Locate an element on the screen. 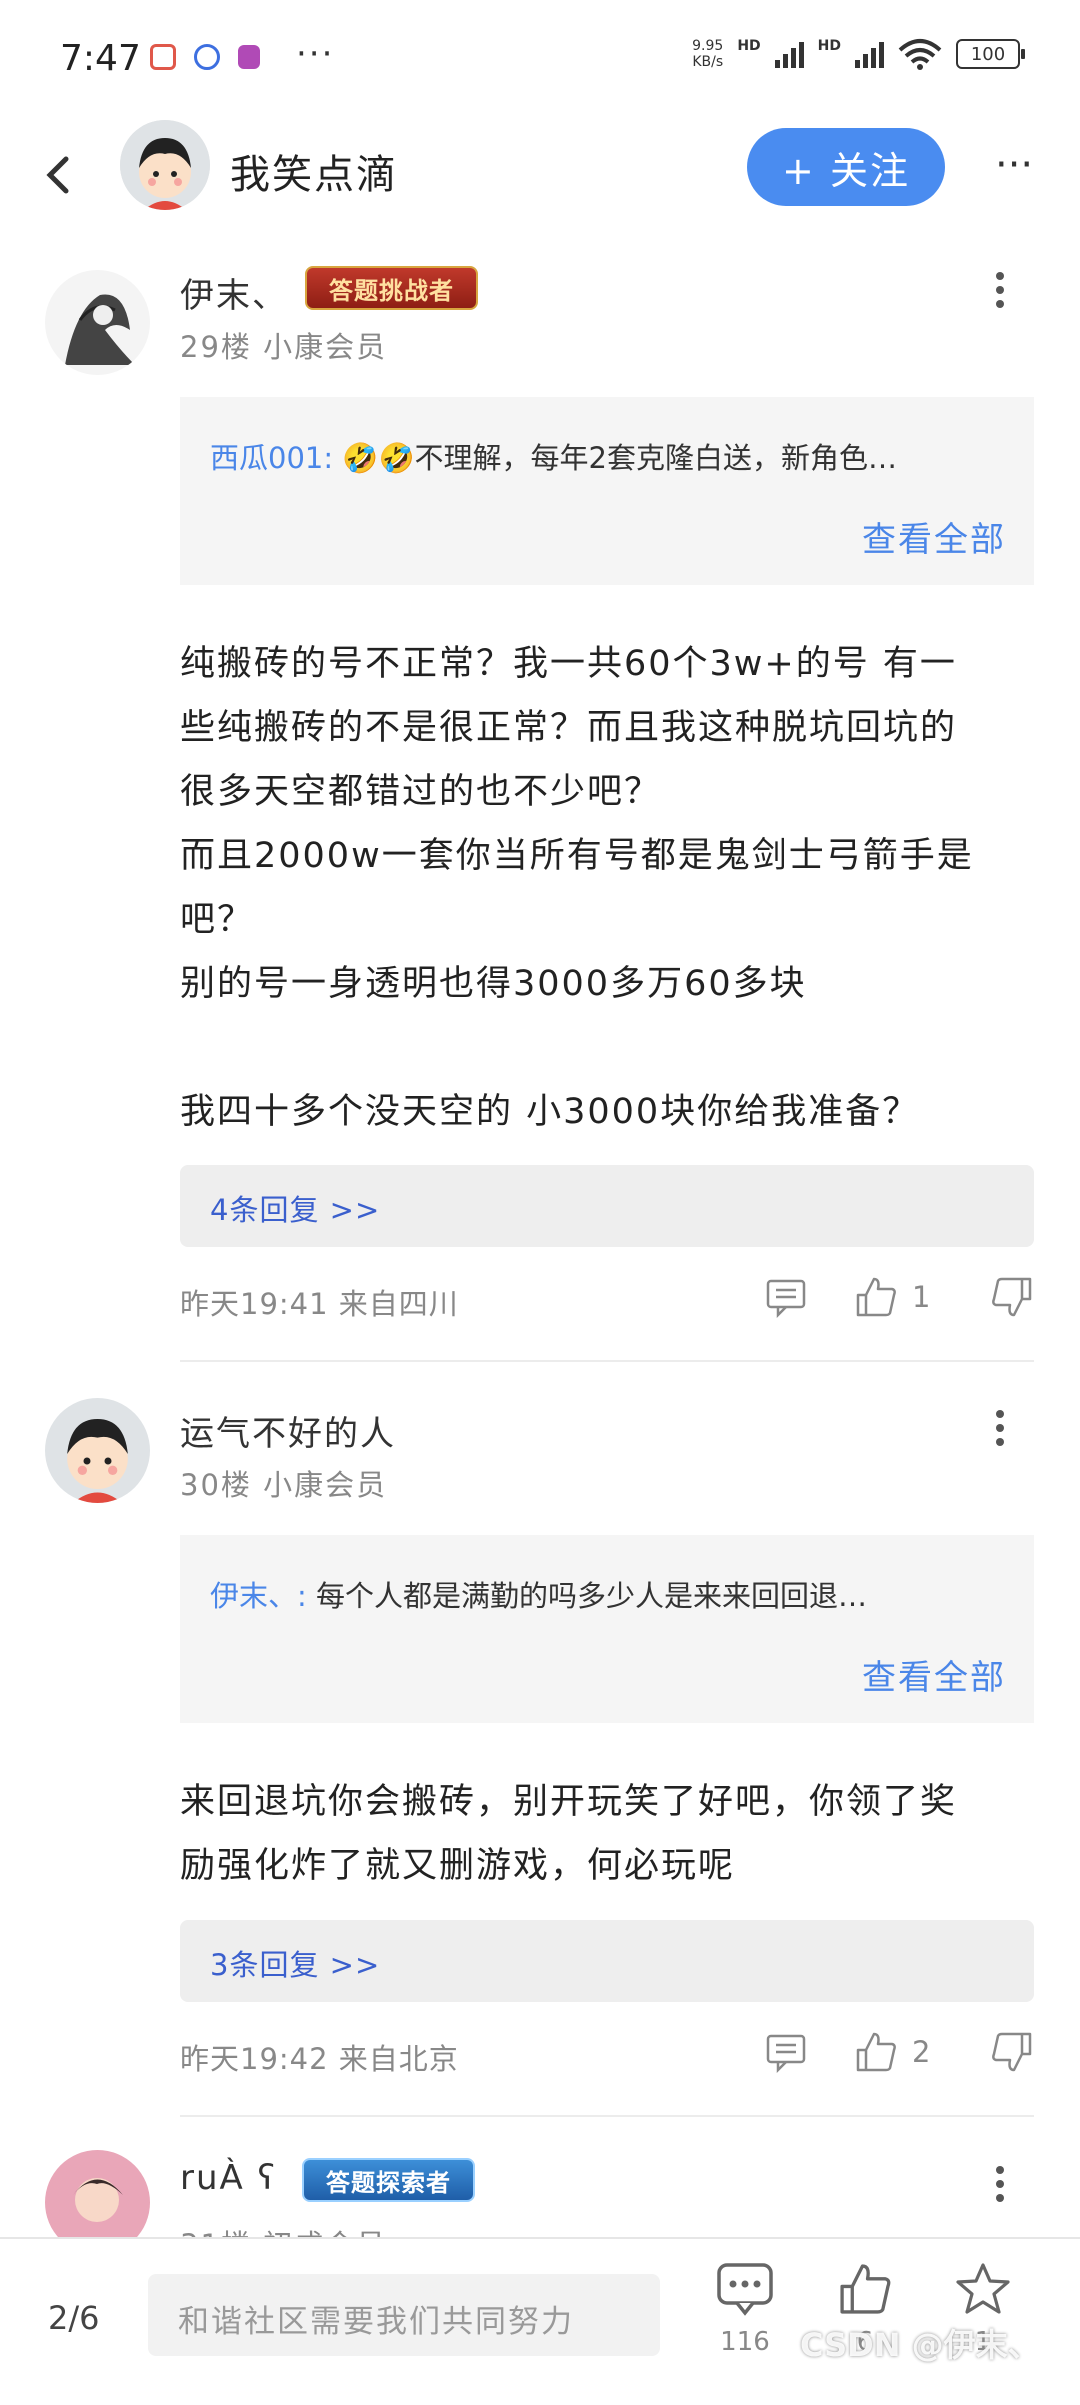 This screenshot has height=2405, width=1080. page-indicator: 2/6 is located at coordinates (74, 2318).